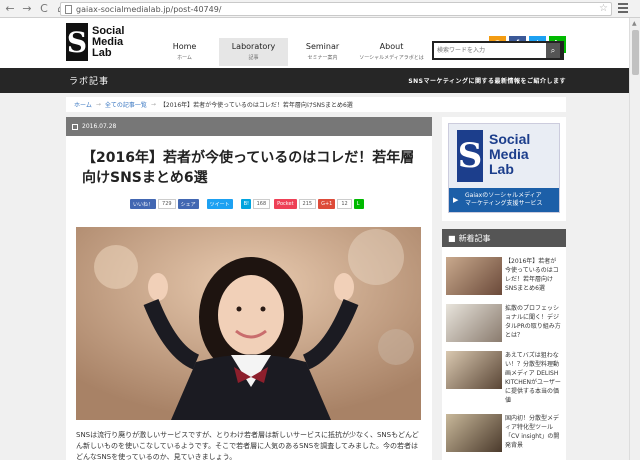 The height and width of the screenshot is (460, 640). Describe the element at coordinates (623, 8) in the screenshot. I see `browser-menu-icon` at that location.